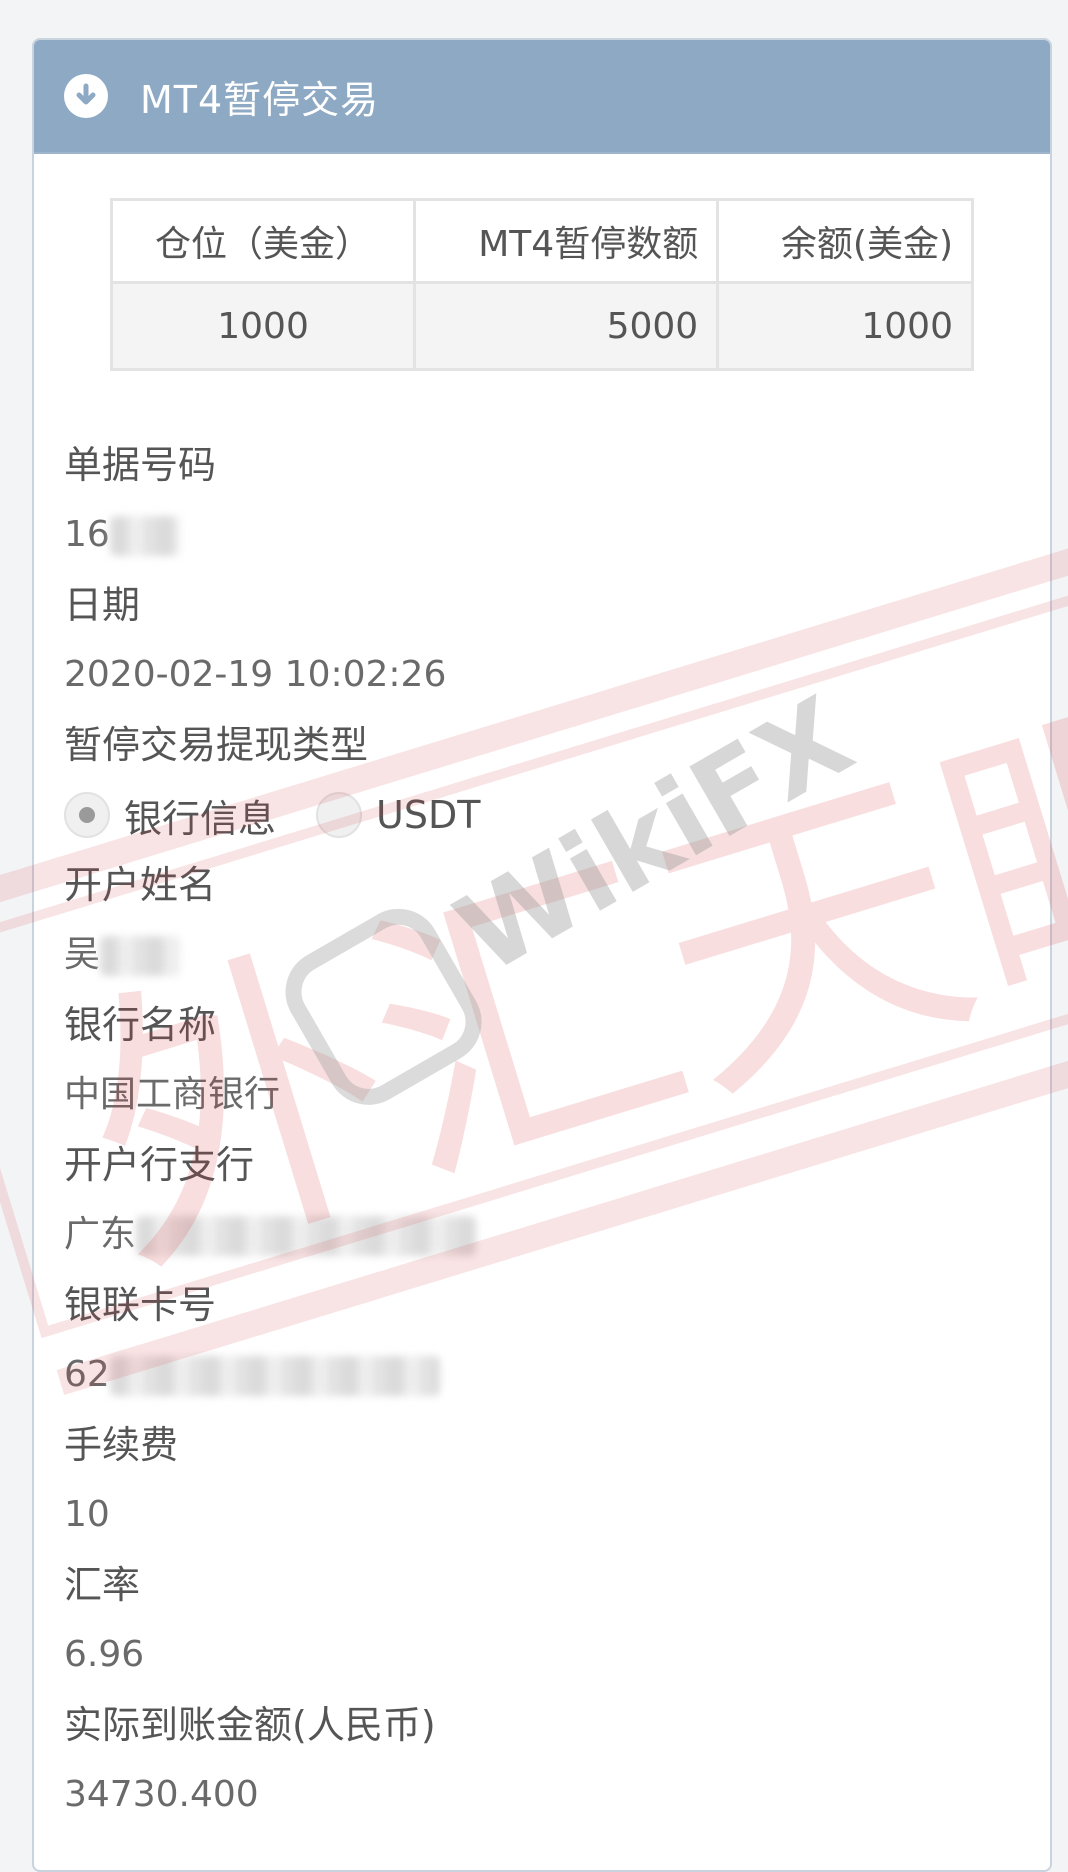 The height and width of the screenshot is (1872, 1068). I want to click on fee-value: 10, so click(87, 1514).